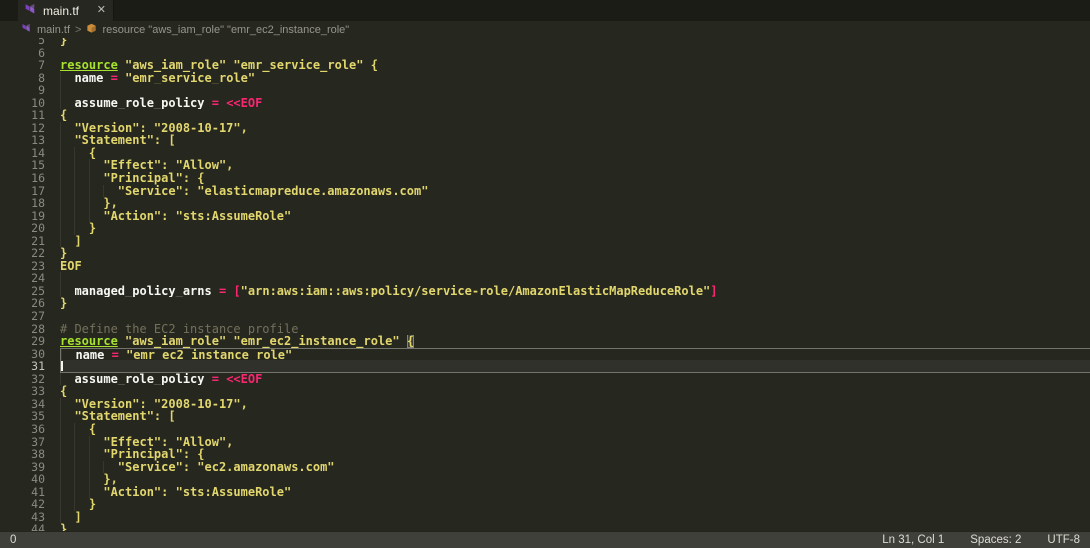 This screenshot has width=1090, height=548. What do you see at coordinates (38, 353) in the screenshot?
I see `line-number: 30` at bounding box center [38, 353].